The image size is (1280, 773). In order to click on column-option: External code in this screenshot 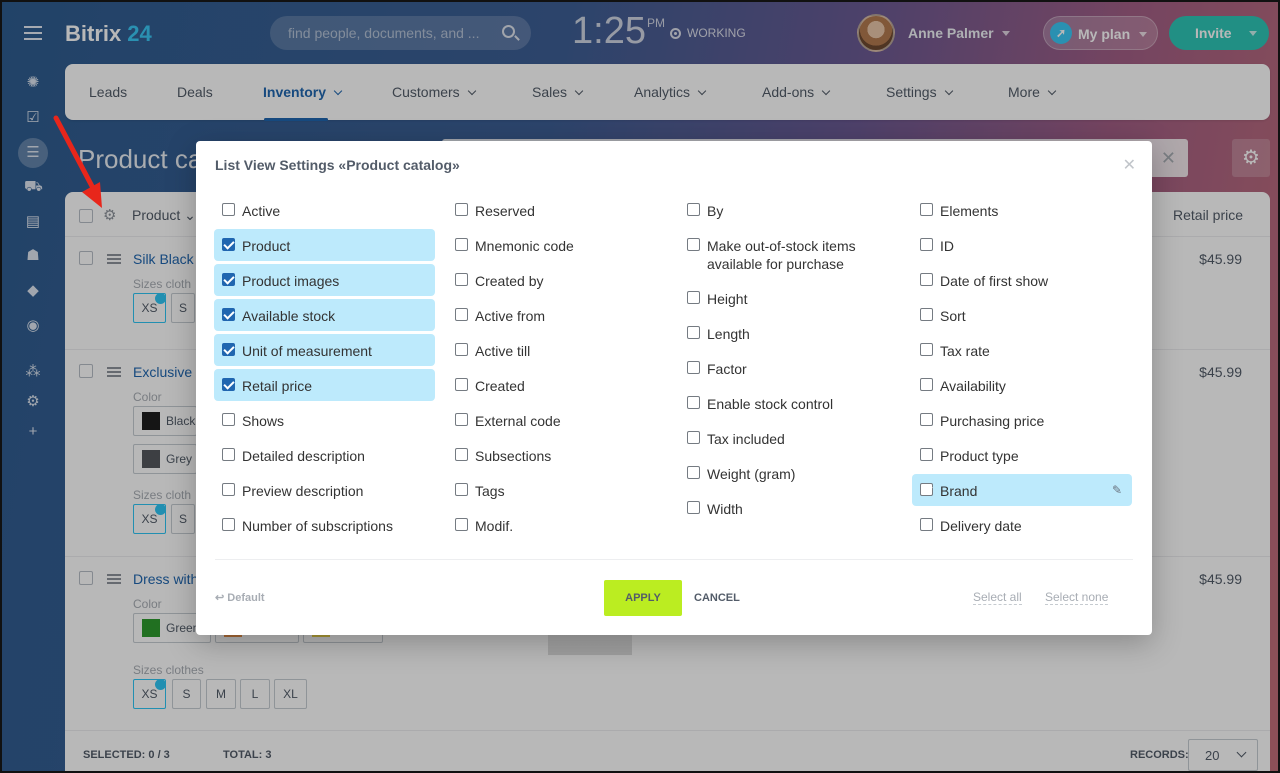, I will do `click(557, 420)`.